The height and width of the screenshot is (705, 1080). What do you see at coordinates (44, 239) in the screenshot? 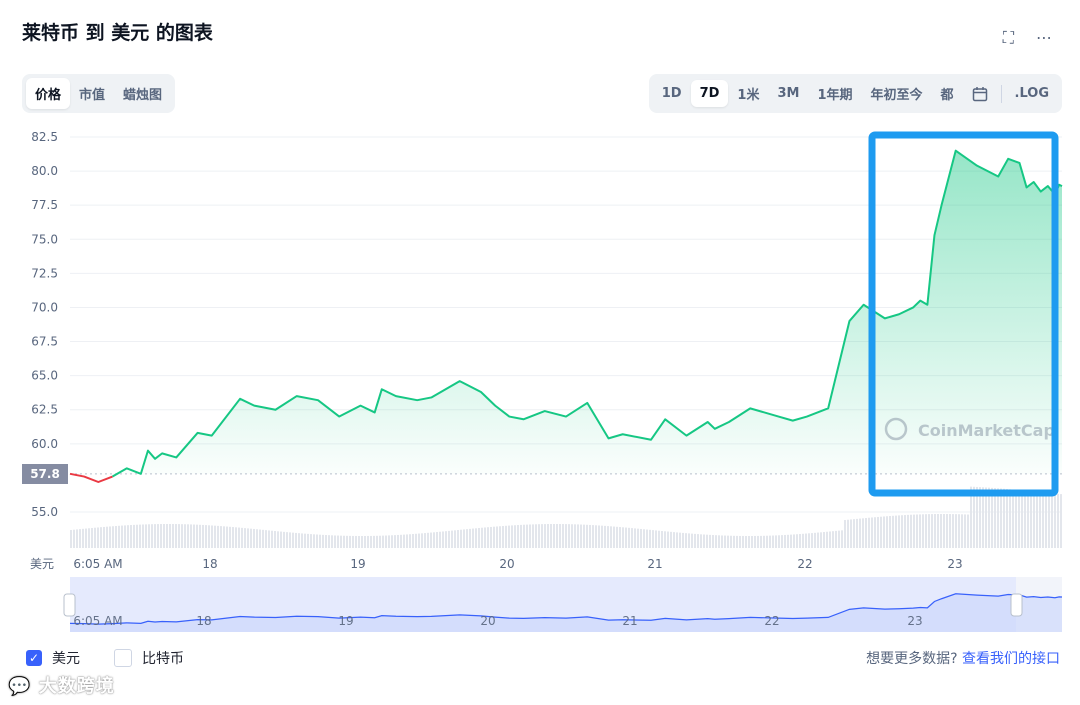
I see `y-tick-label: 75.0` at bounding box center [44, 239].